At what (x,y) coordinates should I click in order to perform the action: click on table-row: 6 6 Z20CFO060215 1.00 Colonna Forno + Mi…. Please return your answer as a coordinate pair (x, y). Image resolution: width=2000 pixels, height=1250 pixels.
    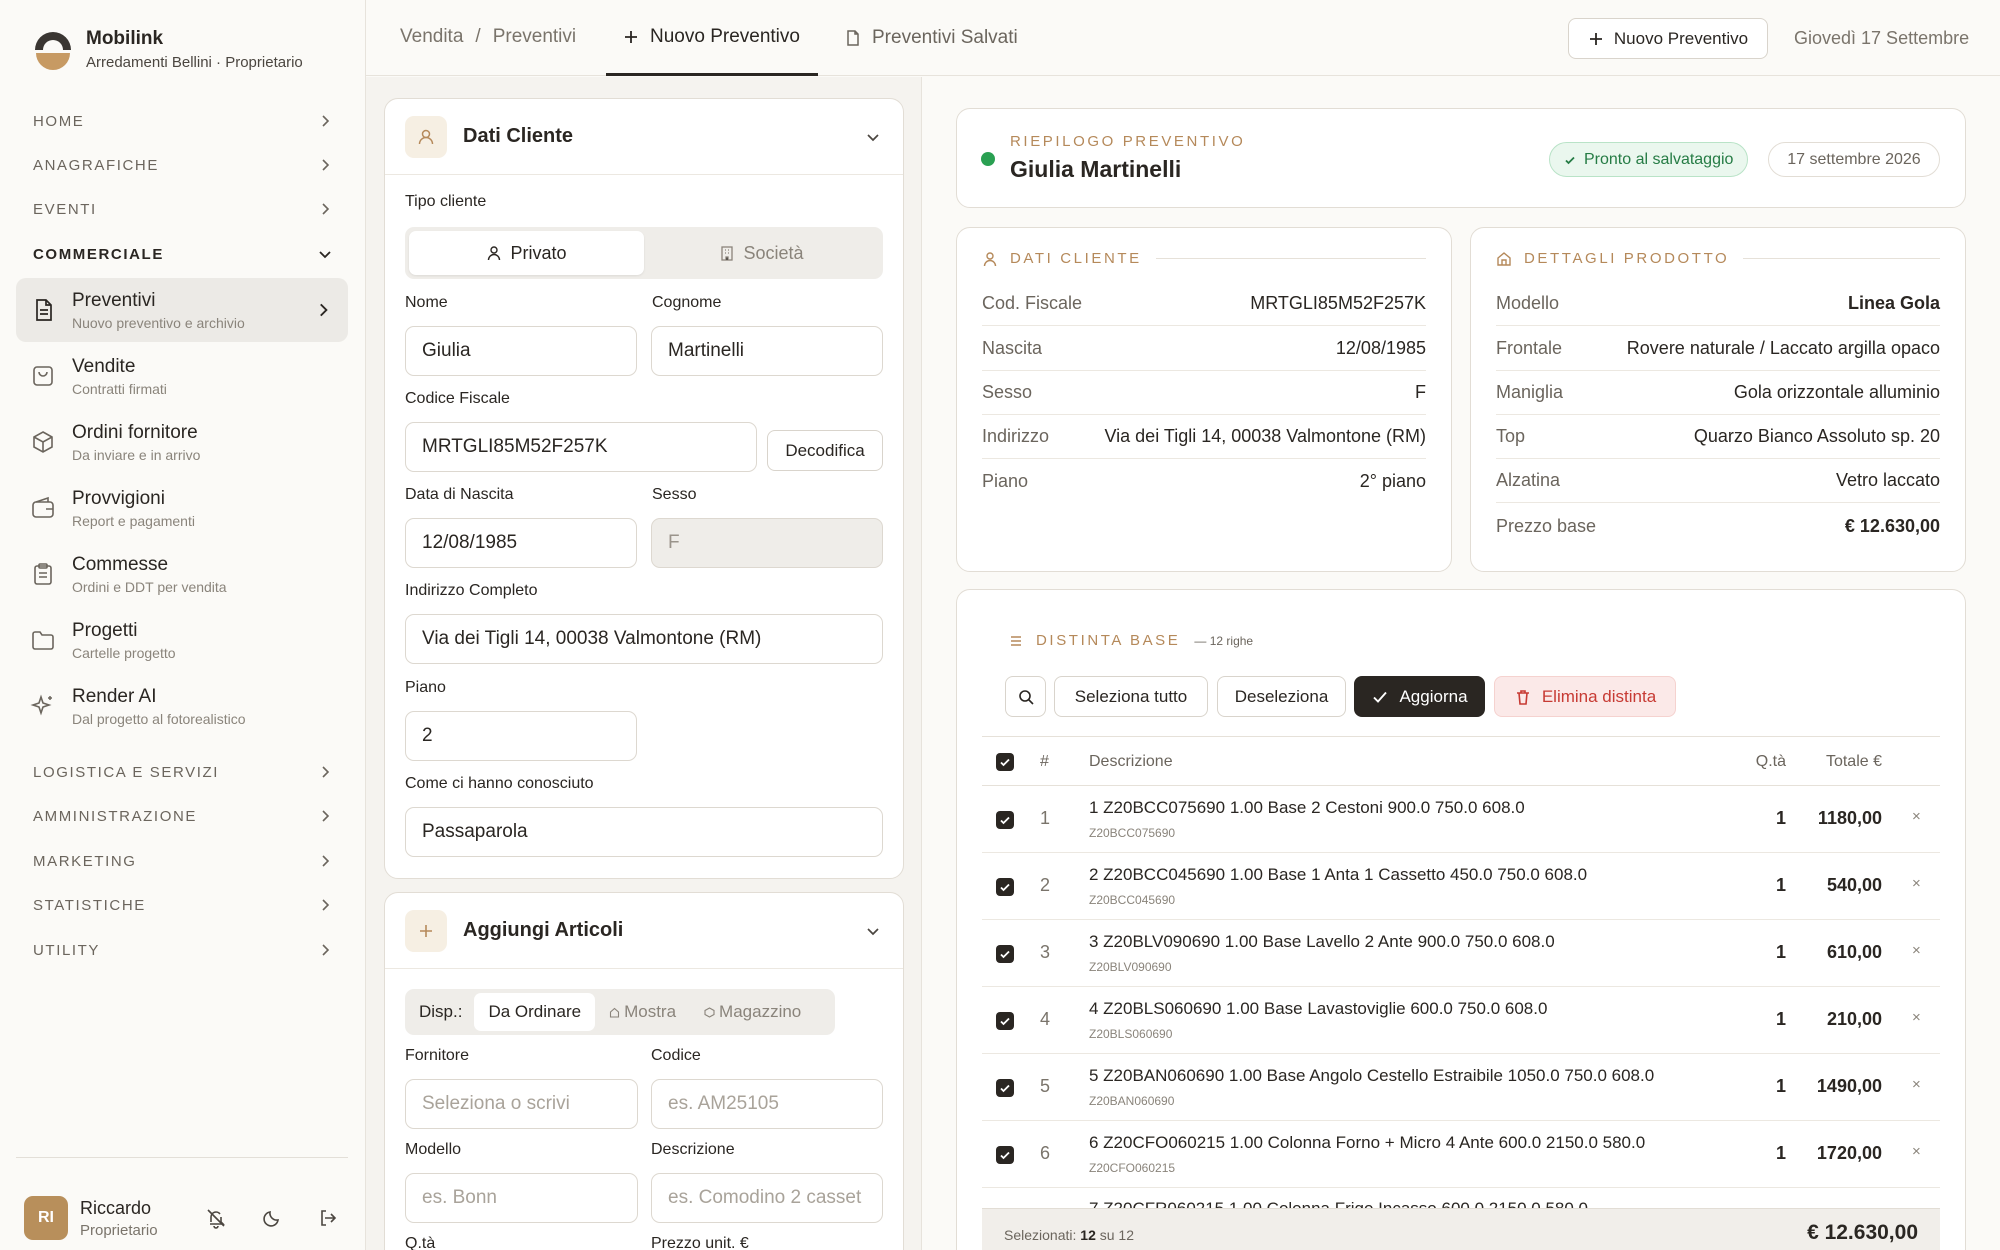
    Looking at the image, I should click on (1461, 1154).